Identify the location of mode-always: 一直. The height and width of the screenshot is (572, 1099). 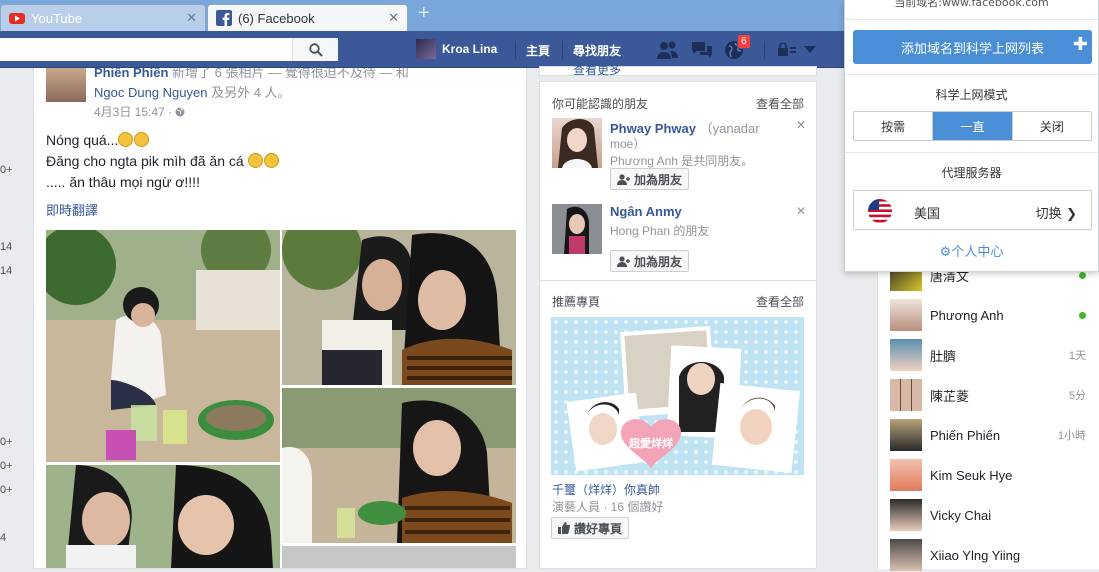
(973, 126).